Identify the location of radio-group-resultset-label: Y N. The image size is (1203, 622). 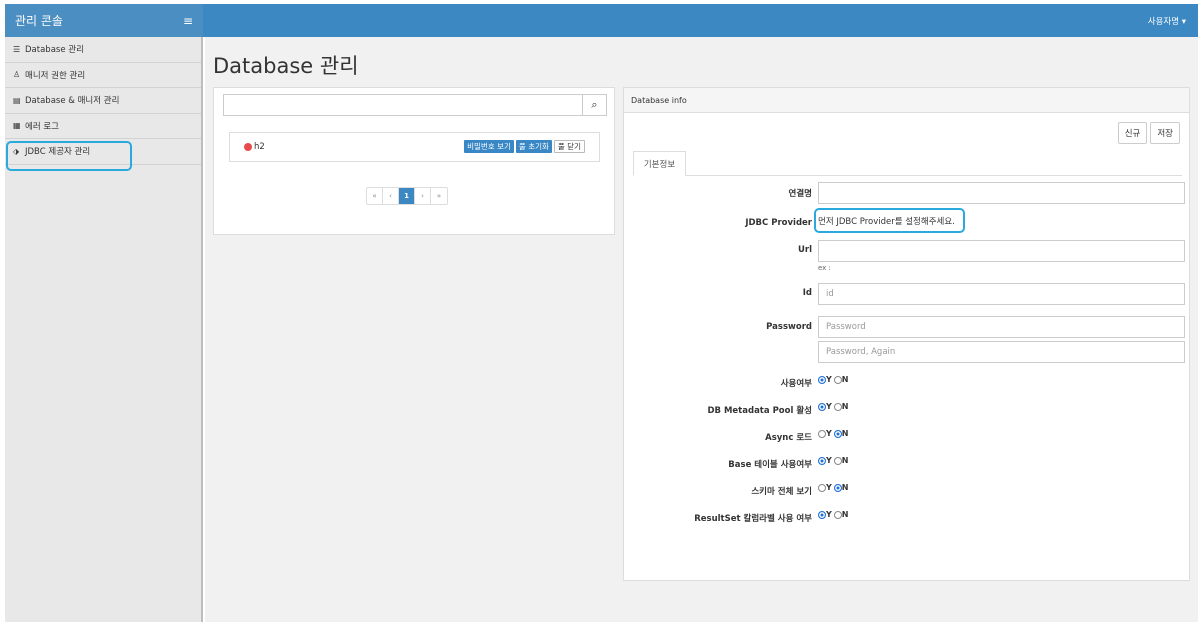
(833, 514).